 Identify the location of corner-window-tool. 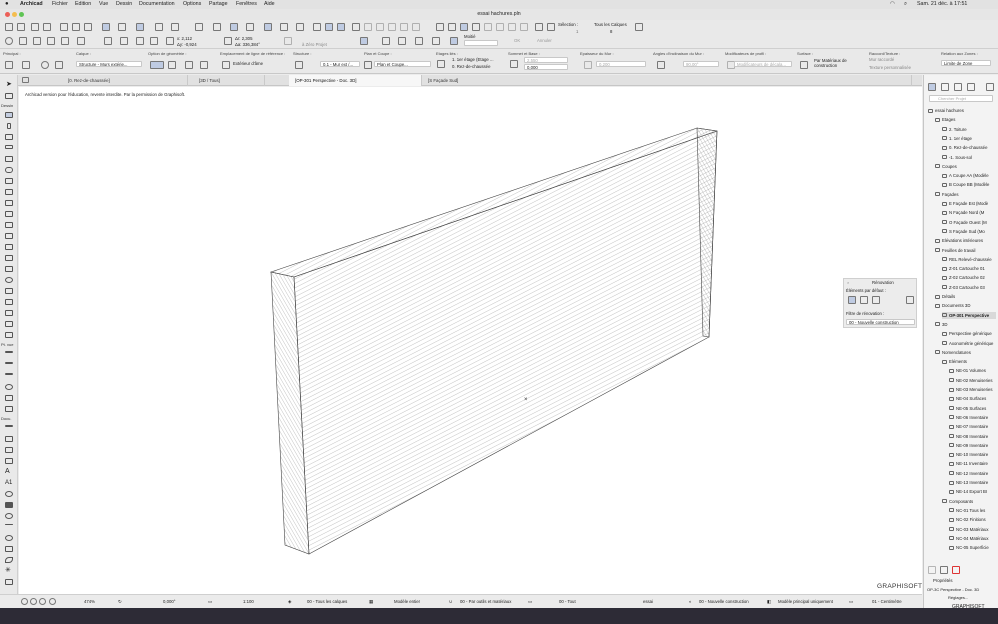
(9, 225).